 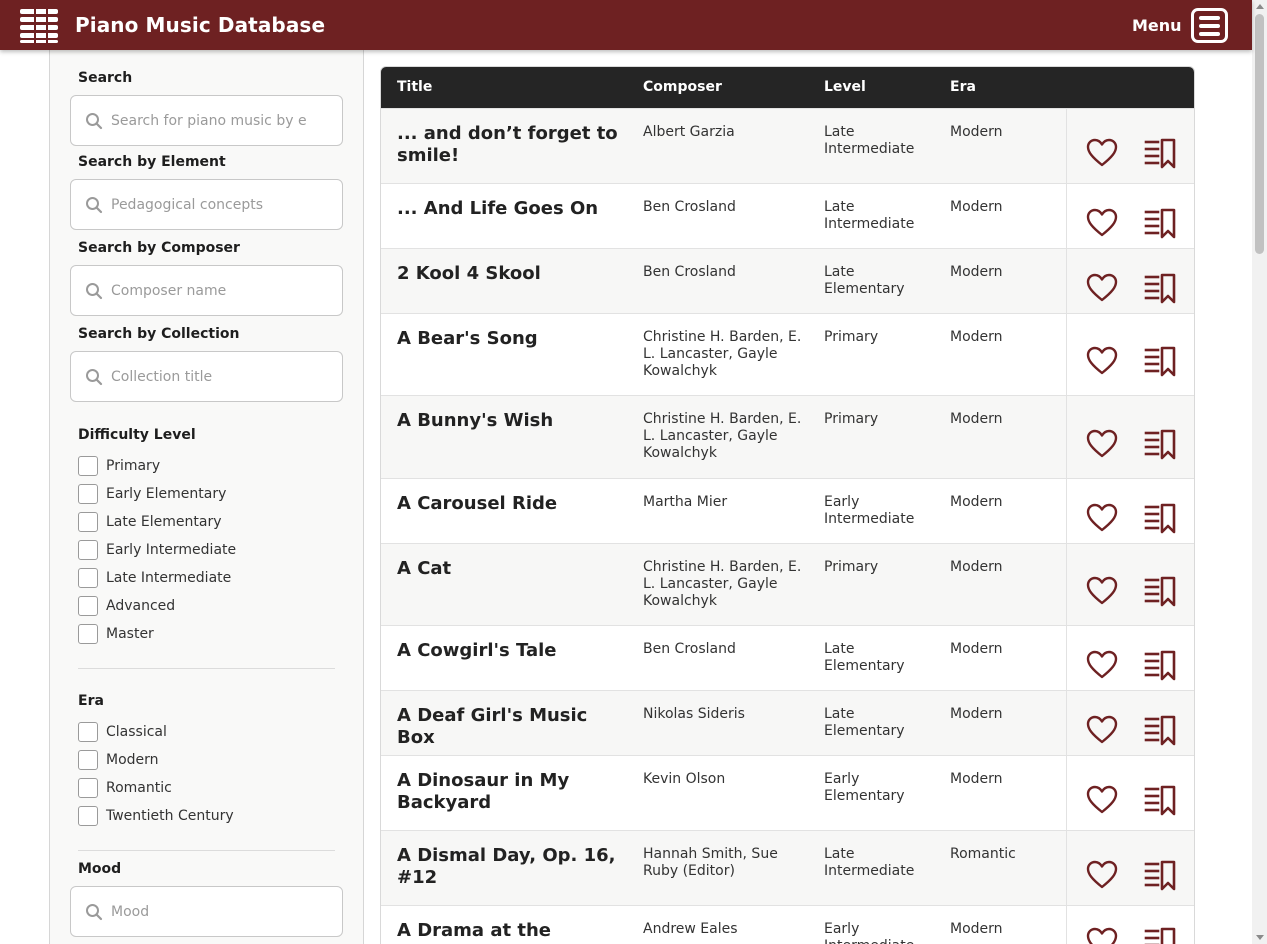 What do you see at coordinates (512, 209) in the screenshot?
I see `piece-title: ... And Life Goes On` at bounding box center [512, 209].